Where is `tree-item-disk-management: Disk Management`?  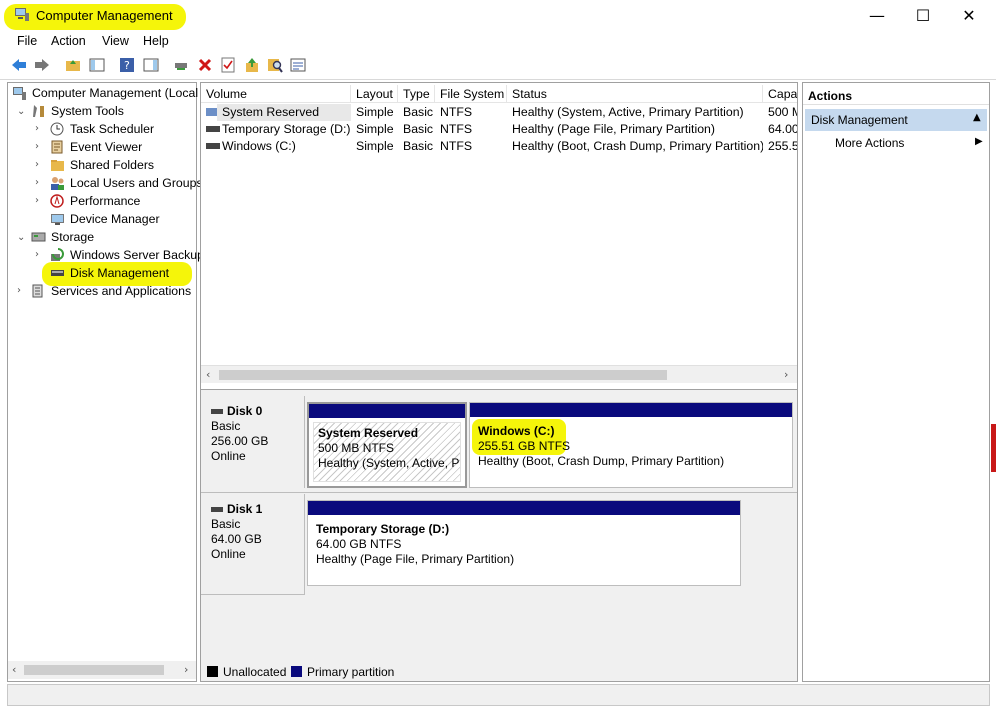
tree-item-disk-management: Disk Management is located at coordinates (109, 273).